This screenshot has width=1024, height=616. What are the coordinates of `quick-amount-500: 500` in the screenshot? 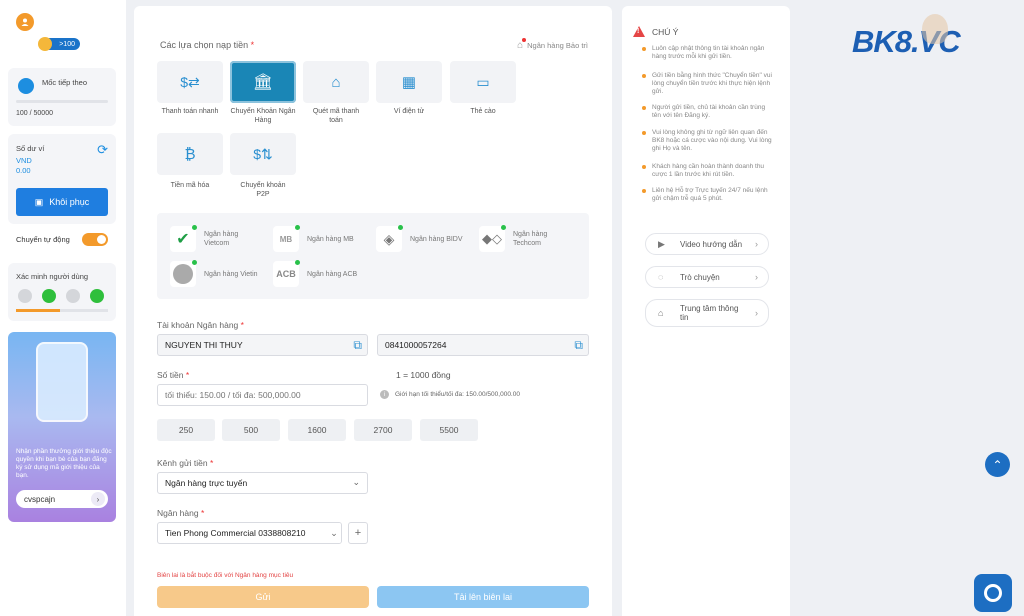 It's located at (251, 430).